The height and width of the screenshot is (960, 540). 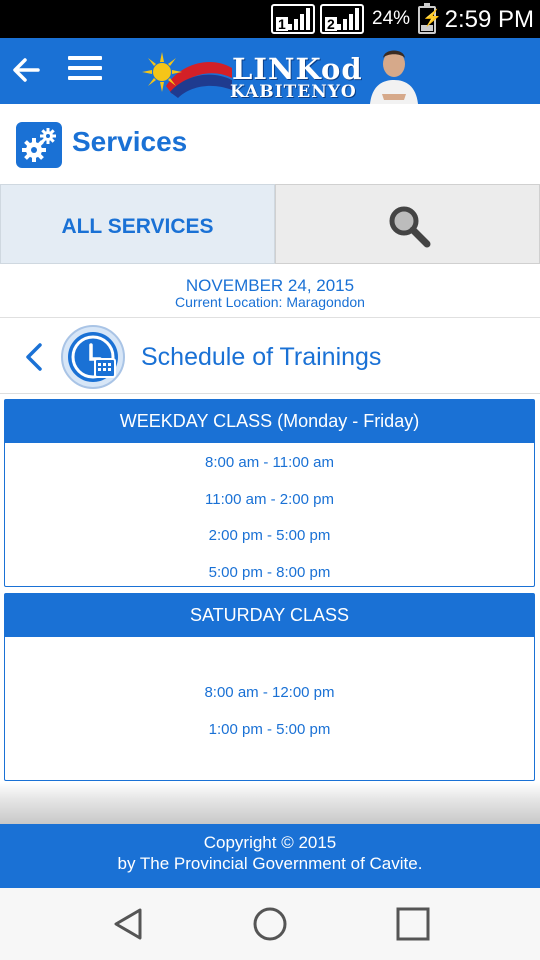 I want to click on circle-home-icon, so click(x=270, y=924).